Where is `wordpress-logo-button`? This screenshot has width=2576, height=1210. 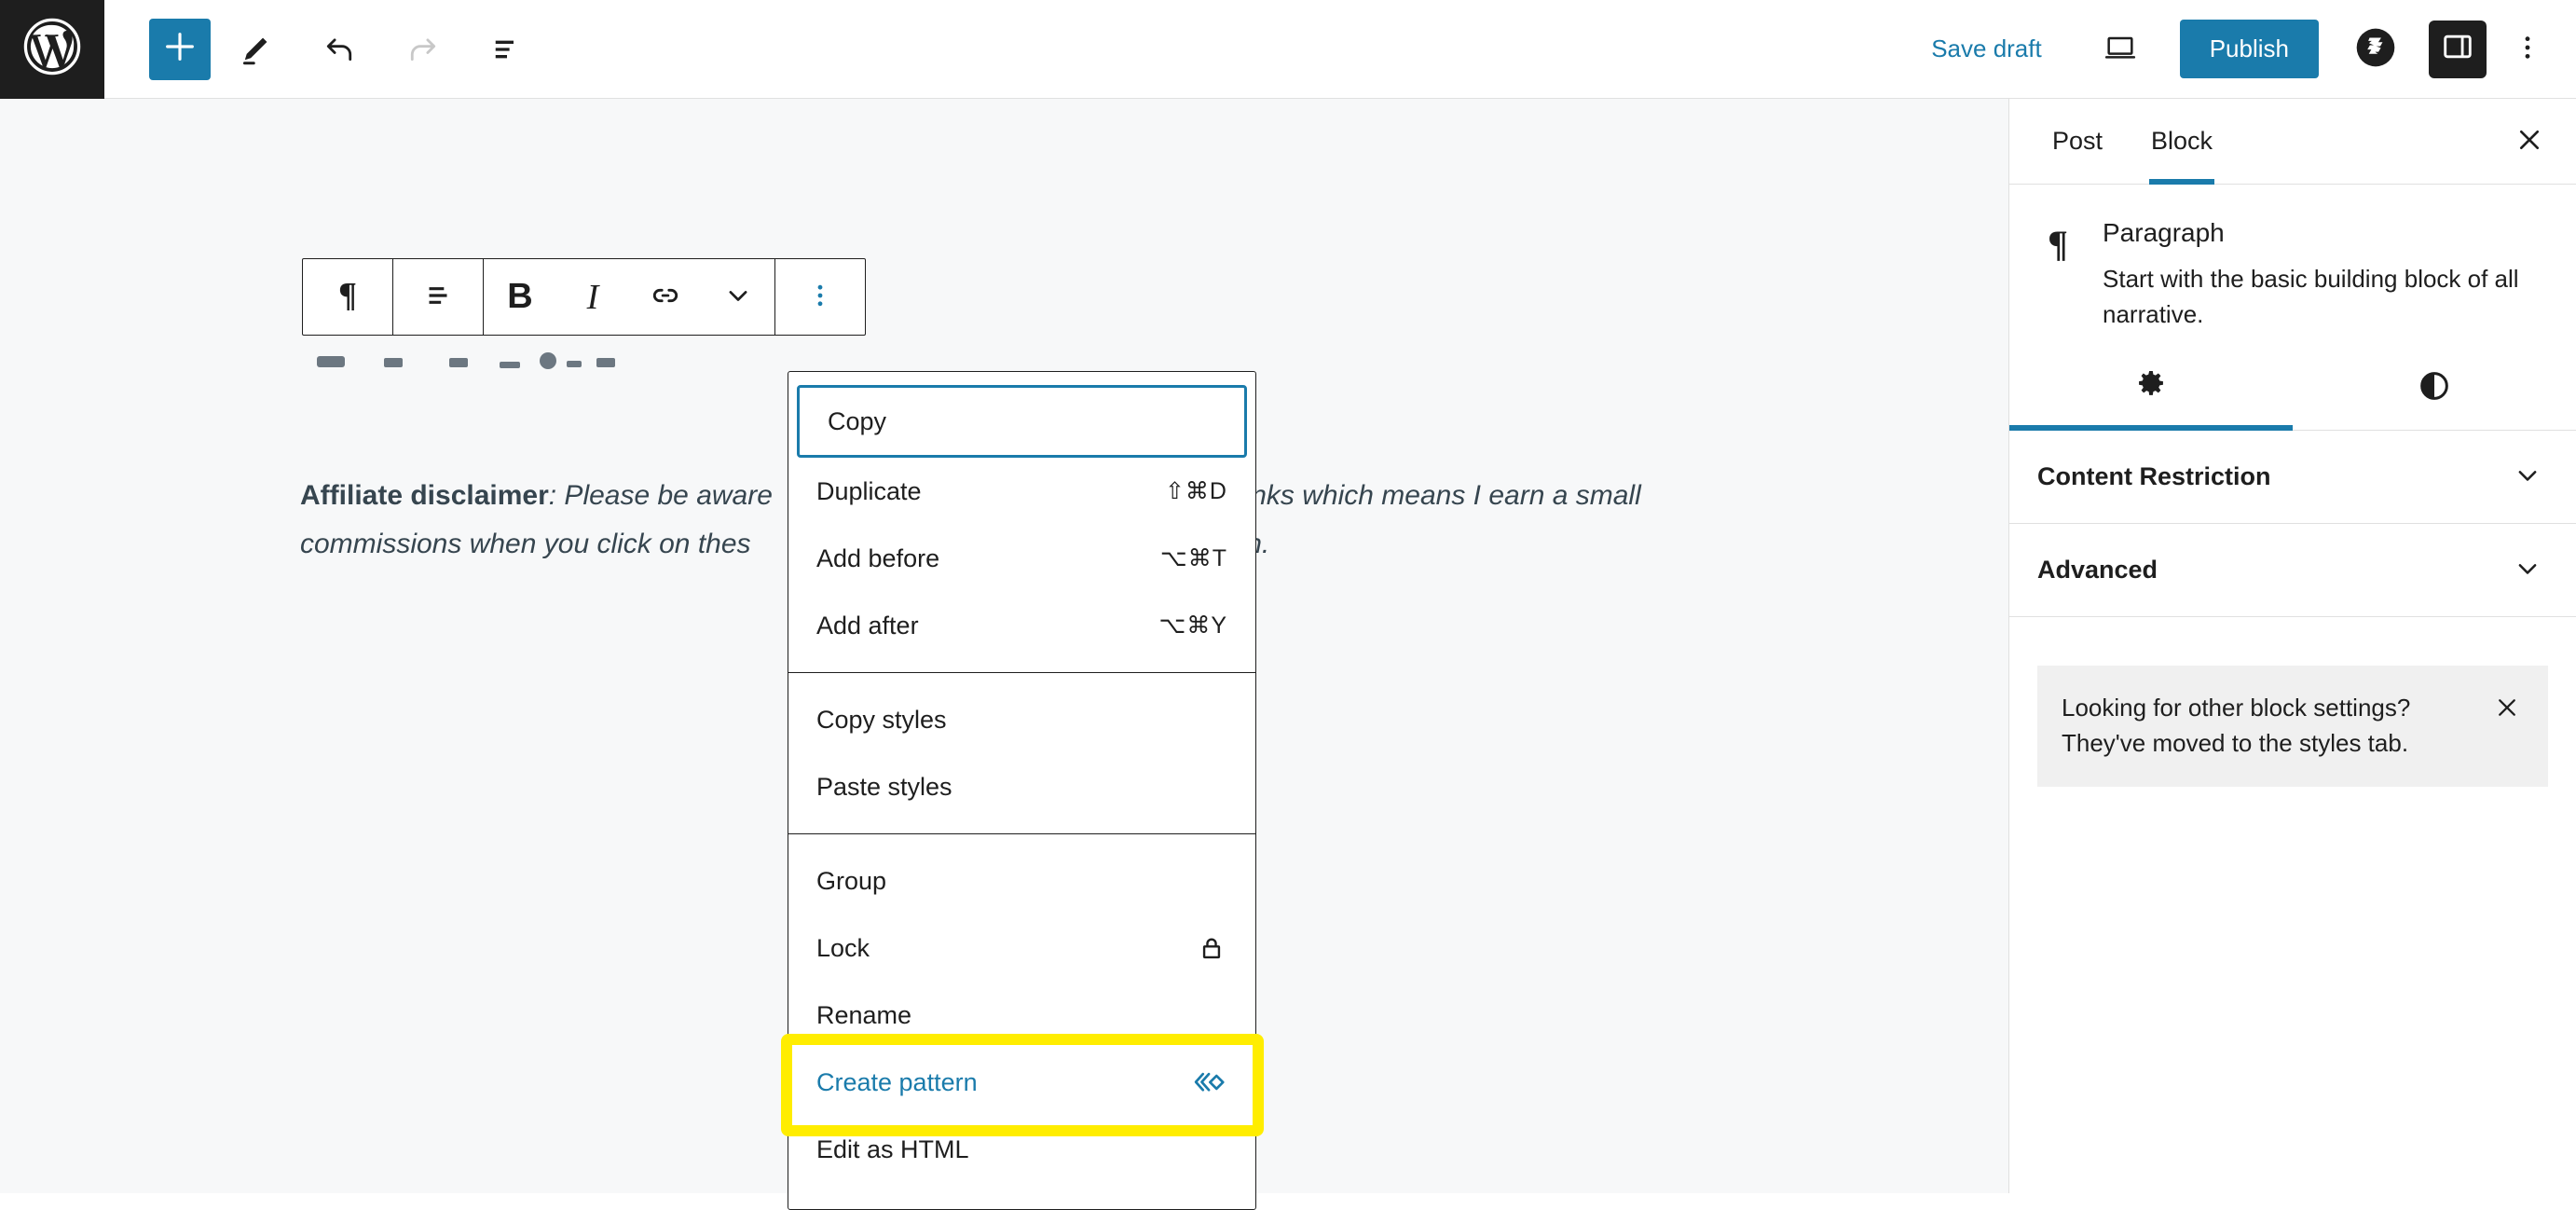 wordpress-logo-button is located at coordinates (52, 49).